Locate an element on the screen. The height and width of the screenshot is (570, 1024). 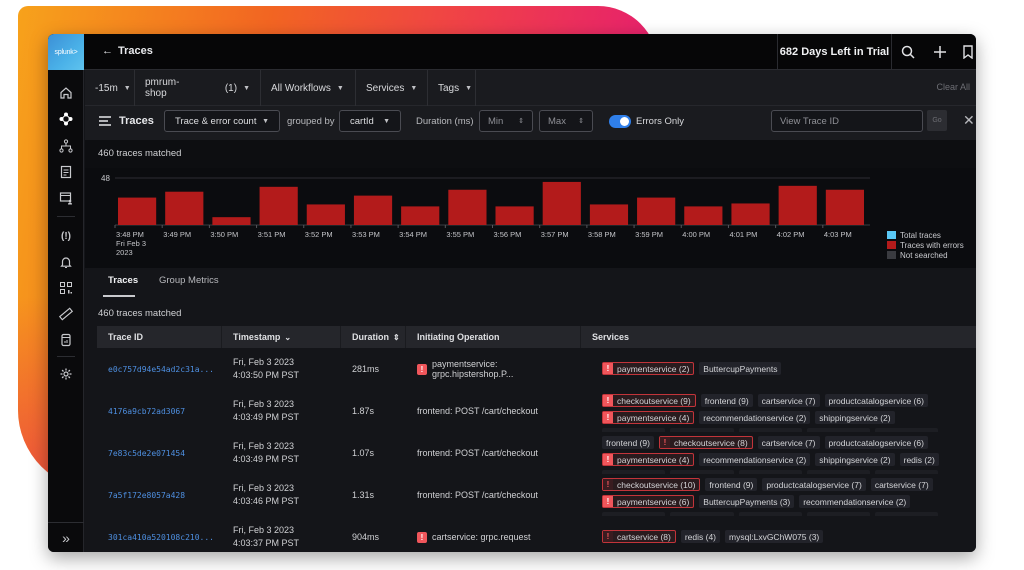
errors-only-toggle is located at coordinates (620, 121).